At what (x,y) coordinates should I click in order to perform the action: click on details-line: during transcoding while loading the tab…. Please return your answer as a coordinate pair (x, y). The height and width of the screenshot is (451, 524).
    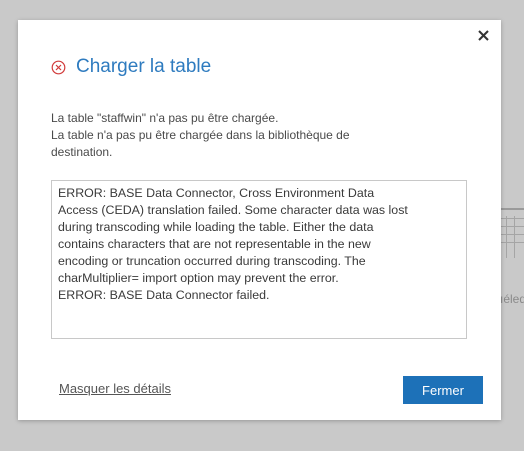
    Looking at the image, I should click on (216, 227).